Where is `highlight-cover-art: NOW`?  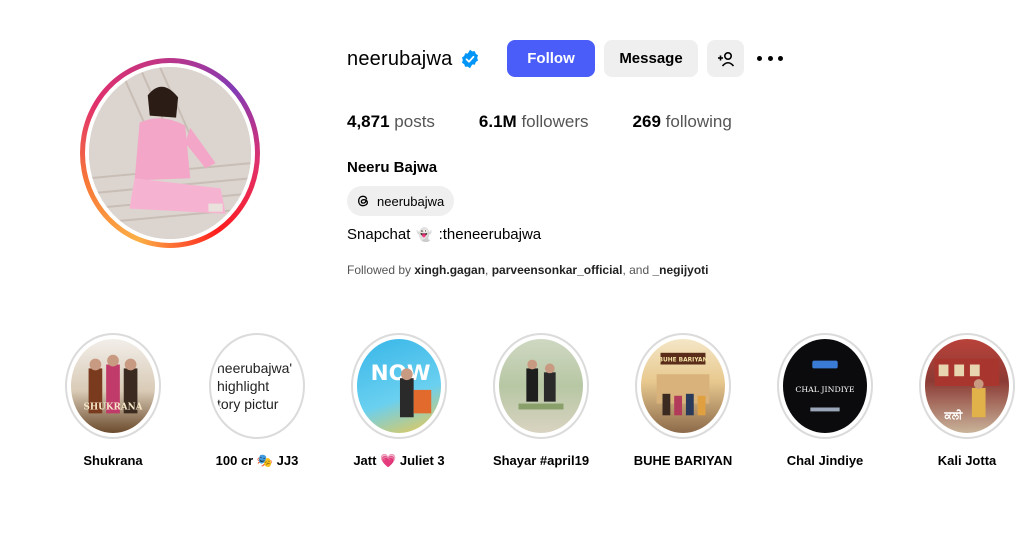 highlight-cover-art: NOW is located at coordinates (401, 389).